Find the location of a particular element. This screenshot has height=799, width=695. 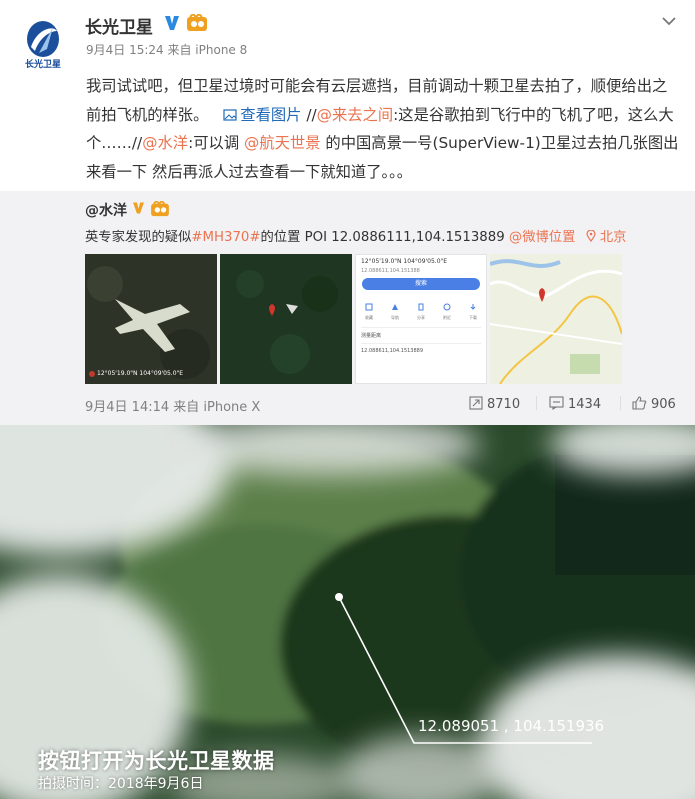

comment-count: 1434 is located at coordinates (585, 404).